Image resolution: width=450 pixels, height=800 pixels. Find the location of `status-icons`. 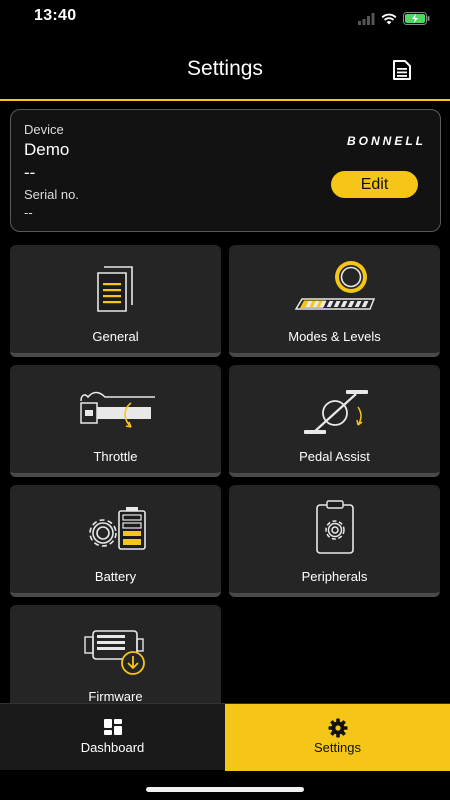

status-icons is located at coordinates (394, 18).